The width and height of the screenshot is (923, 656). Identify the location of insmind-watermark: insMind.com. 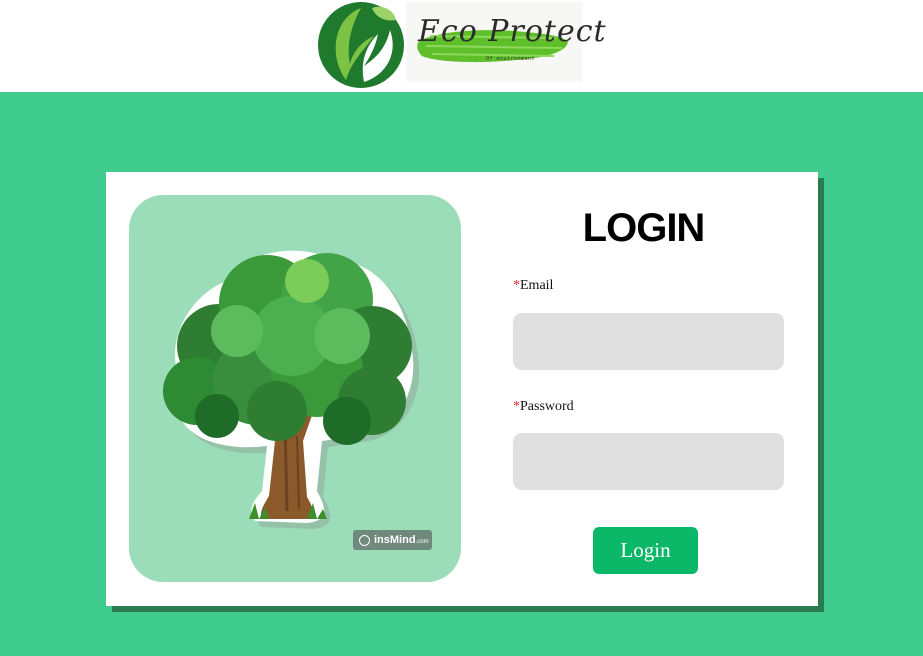
(392, 540).